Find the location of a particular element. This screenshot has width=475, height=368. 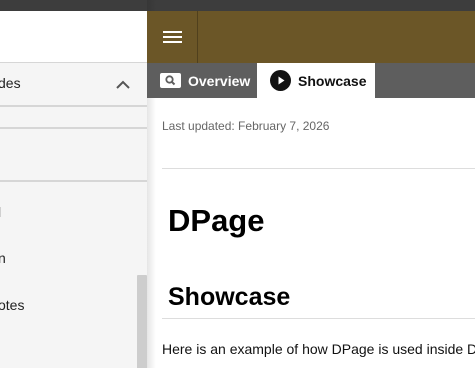

last-updated: Last updated: February 7, 2026 is located at coordinates (246, 126).